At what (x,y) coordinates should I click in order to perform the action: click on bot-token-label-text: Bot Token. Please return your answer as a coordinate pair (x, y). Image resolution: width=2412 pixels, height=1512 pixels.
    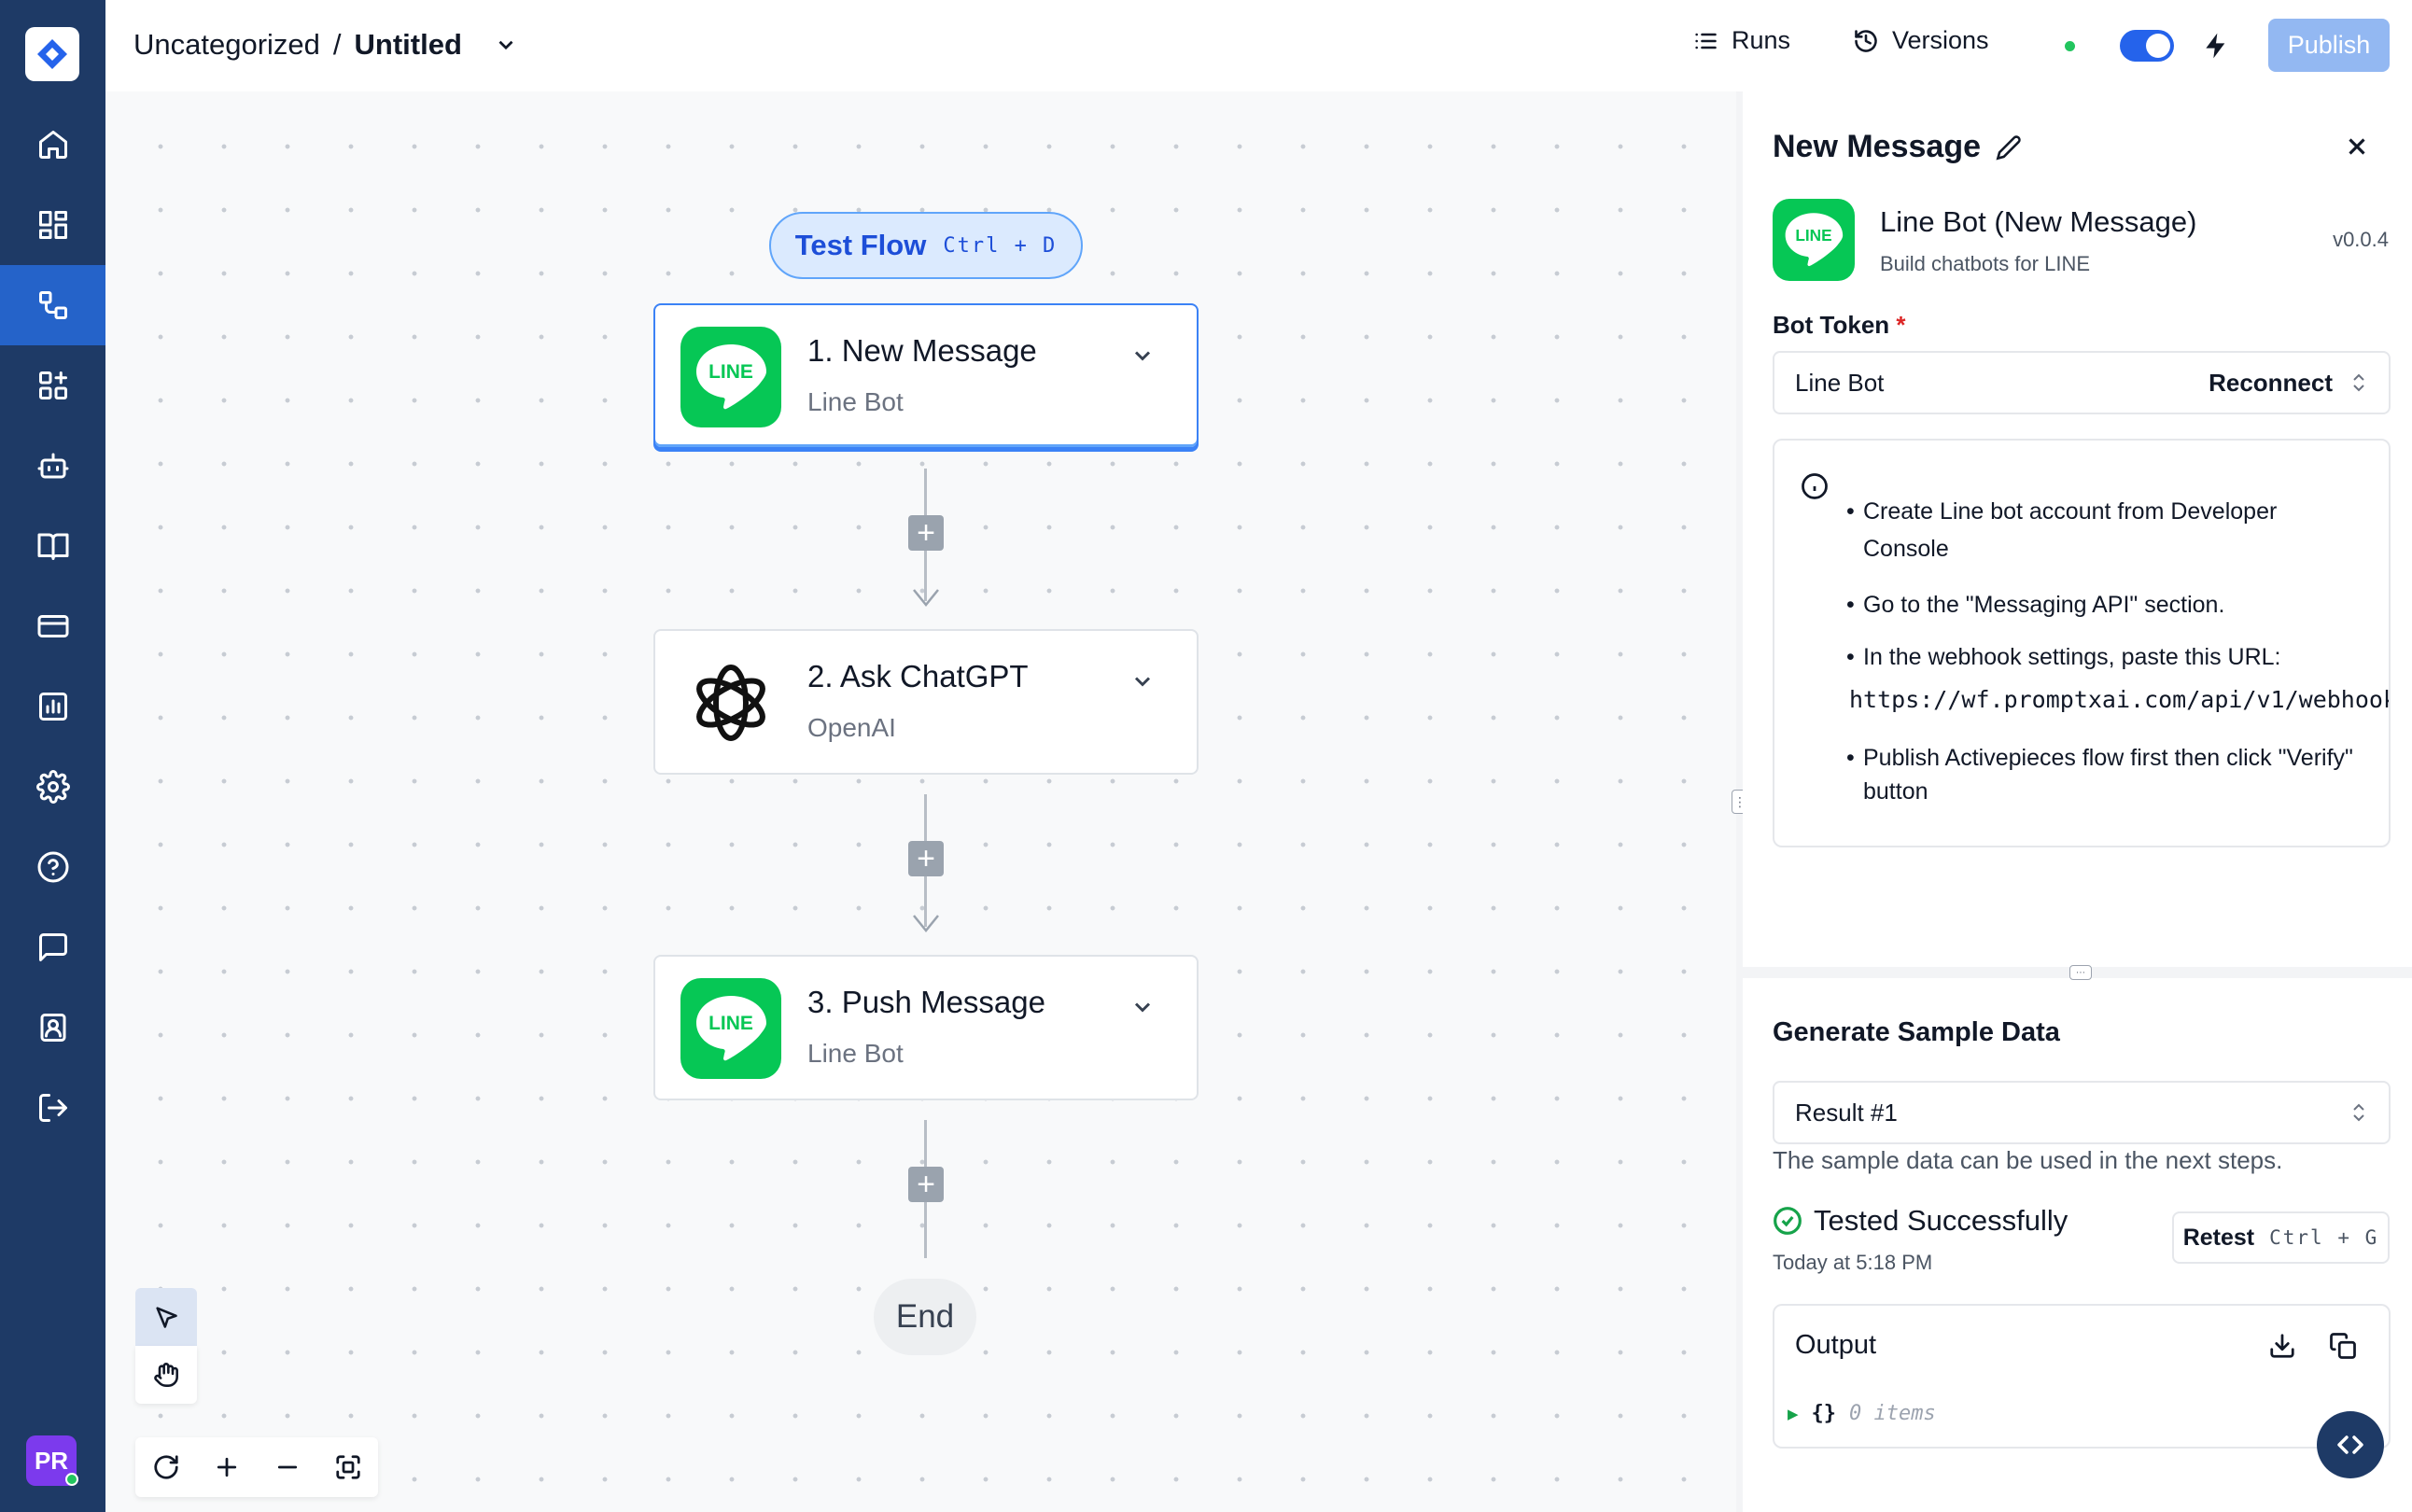
    Looking at the image, I should click on (1832, 325).